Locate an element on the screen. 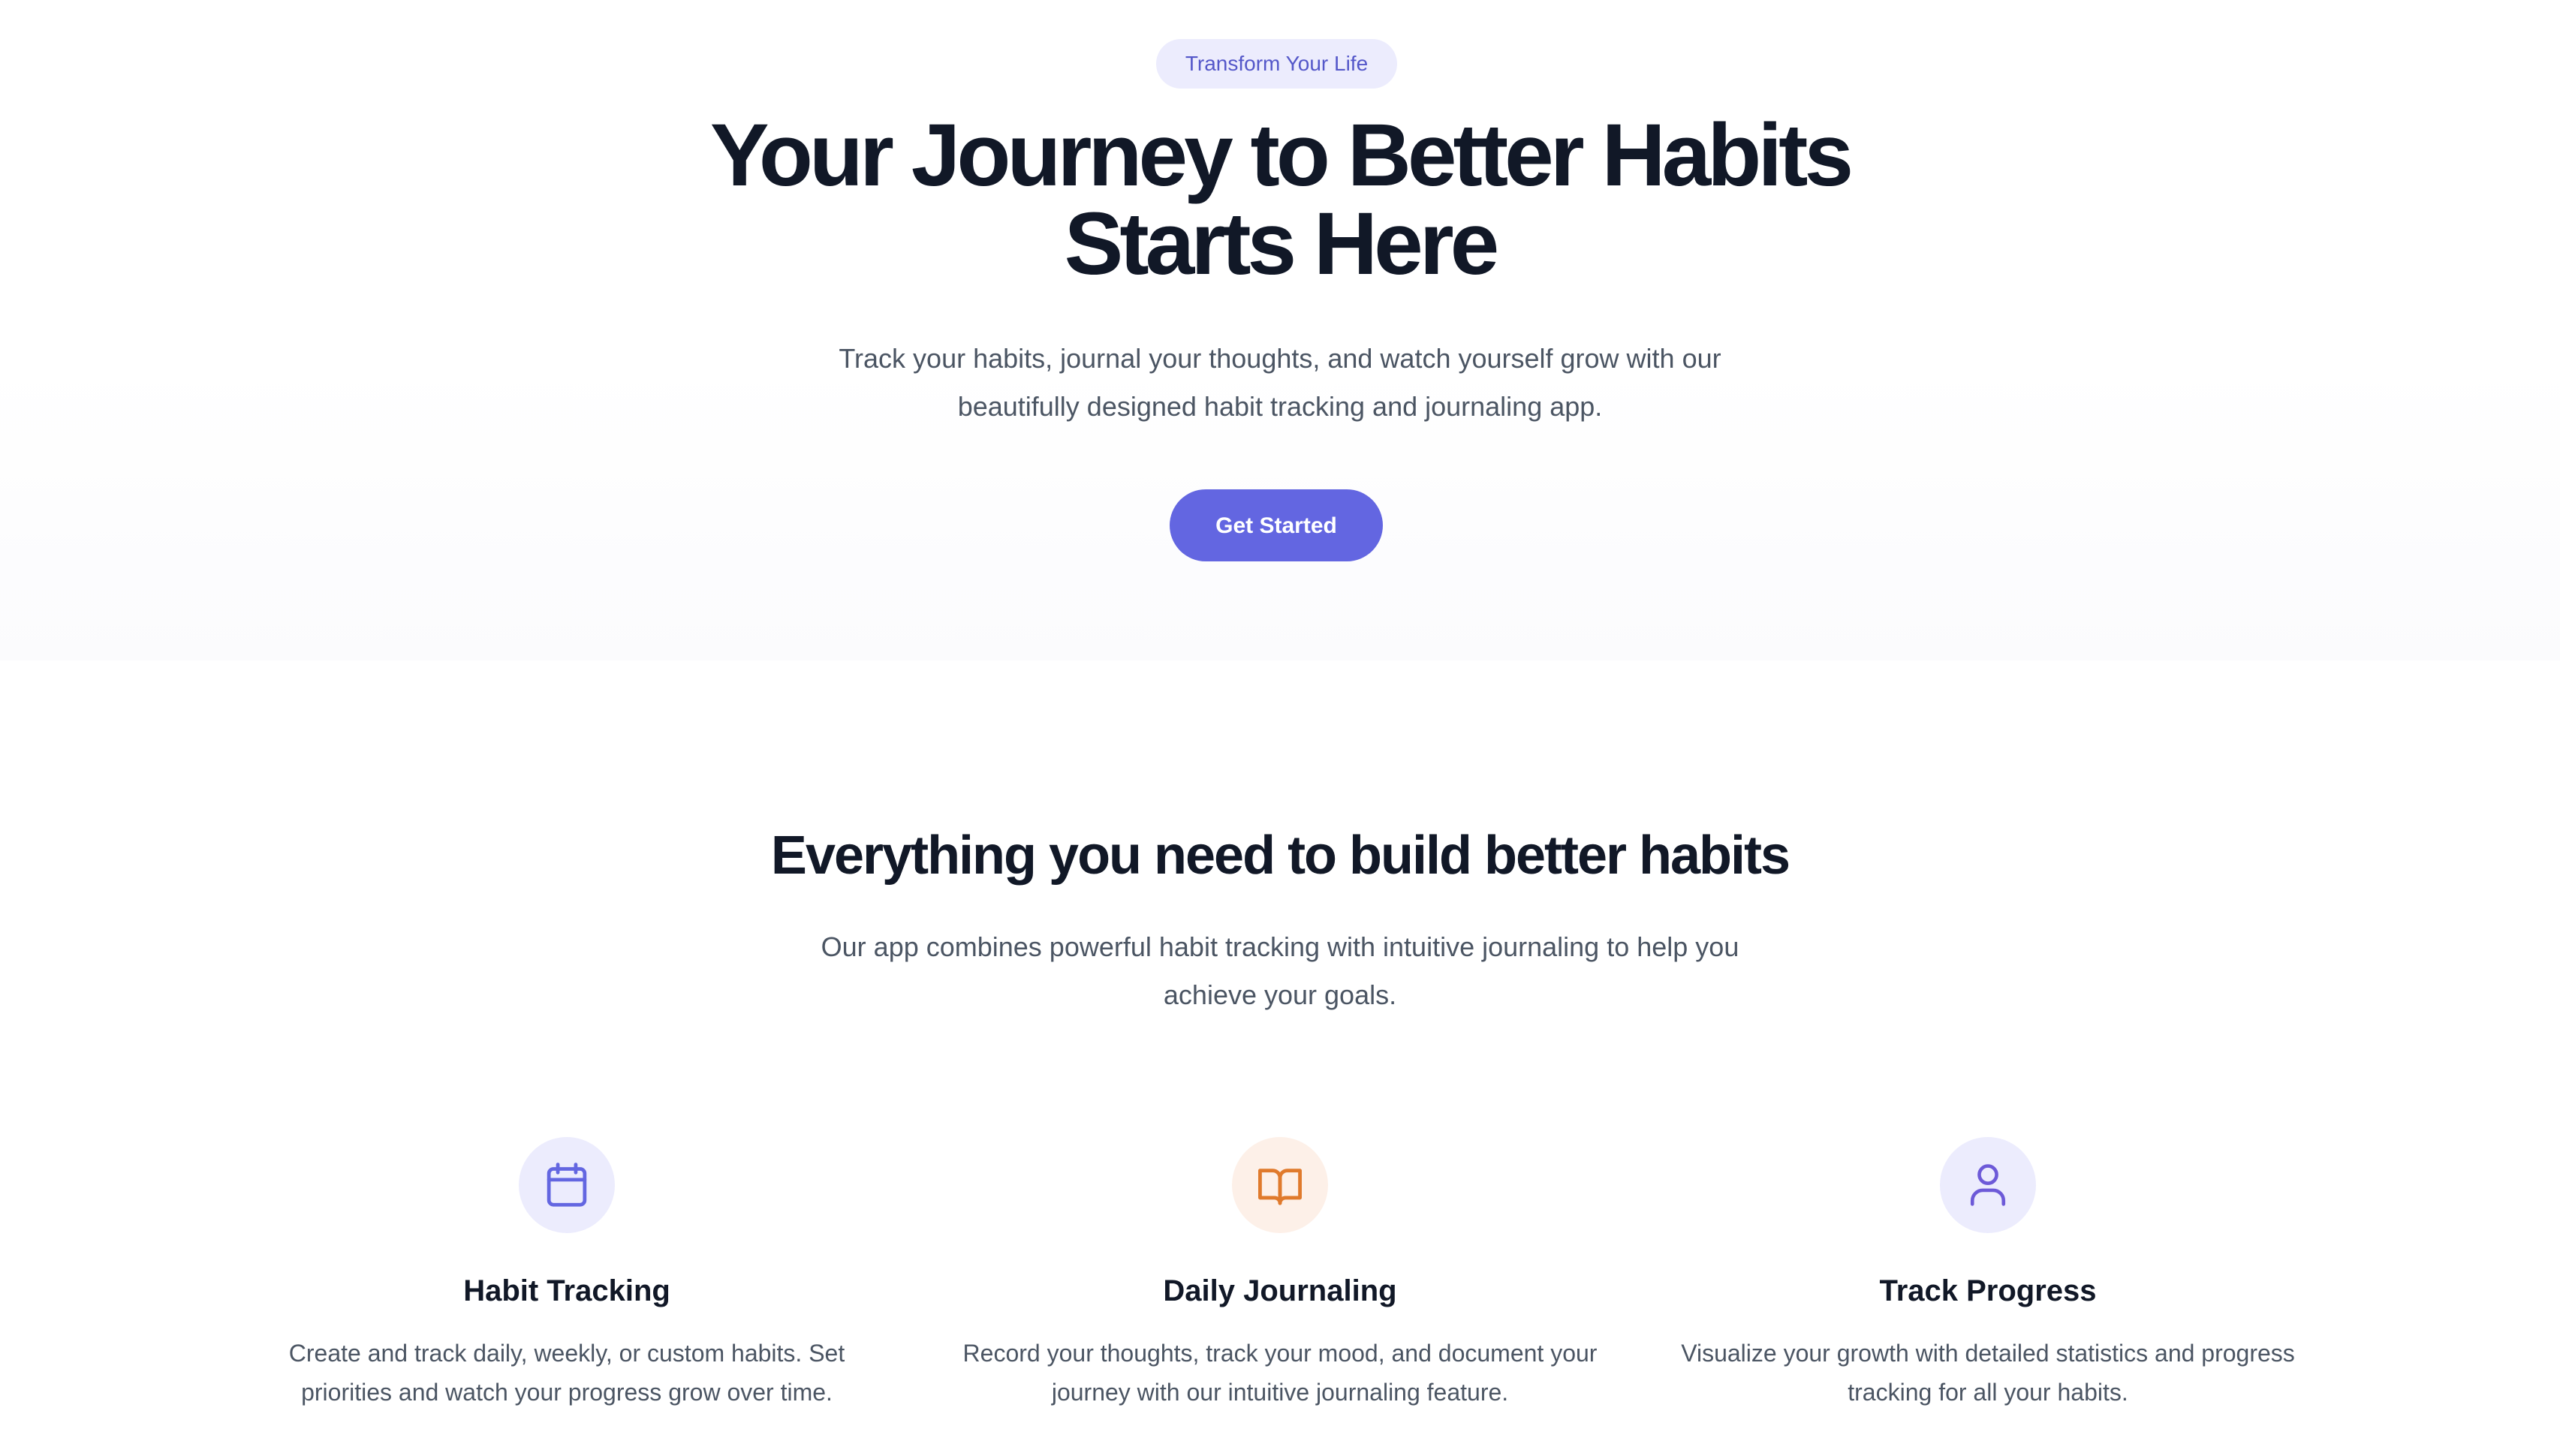 Image resolution: width=2560 pixels, height=1456 pixels. book-open-icon is located at coordinates (1280, 1185).